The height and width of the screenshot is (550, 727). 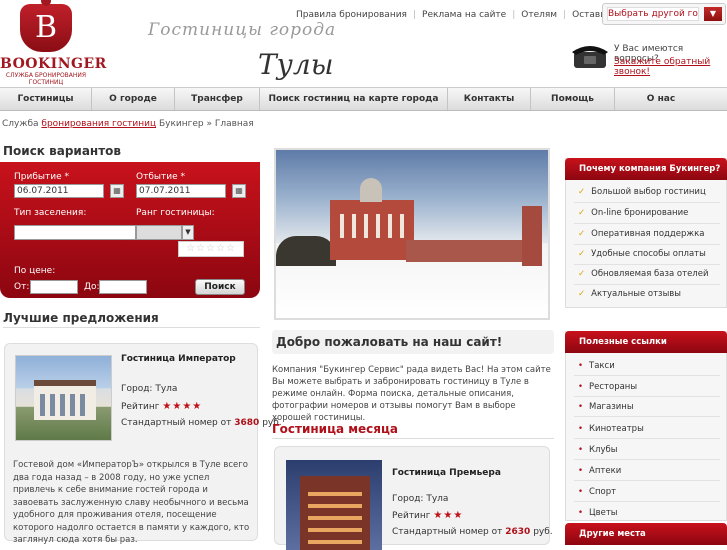 I want to click on price-label: По цене:, so click(x=35, y=271).